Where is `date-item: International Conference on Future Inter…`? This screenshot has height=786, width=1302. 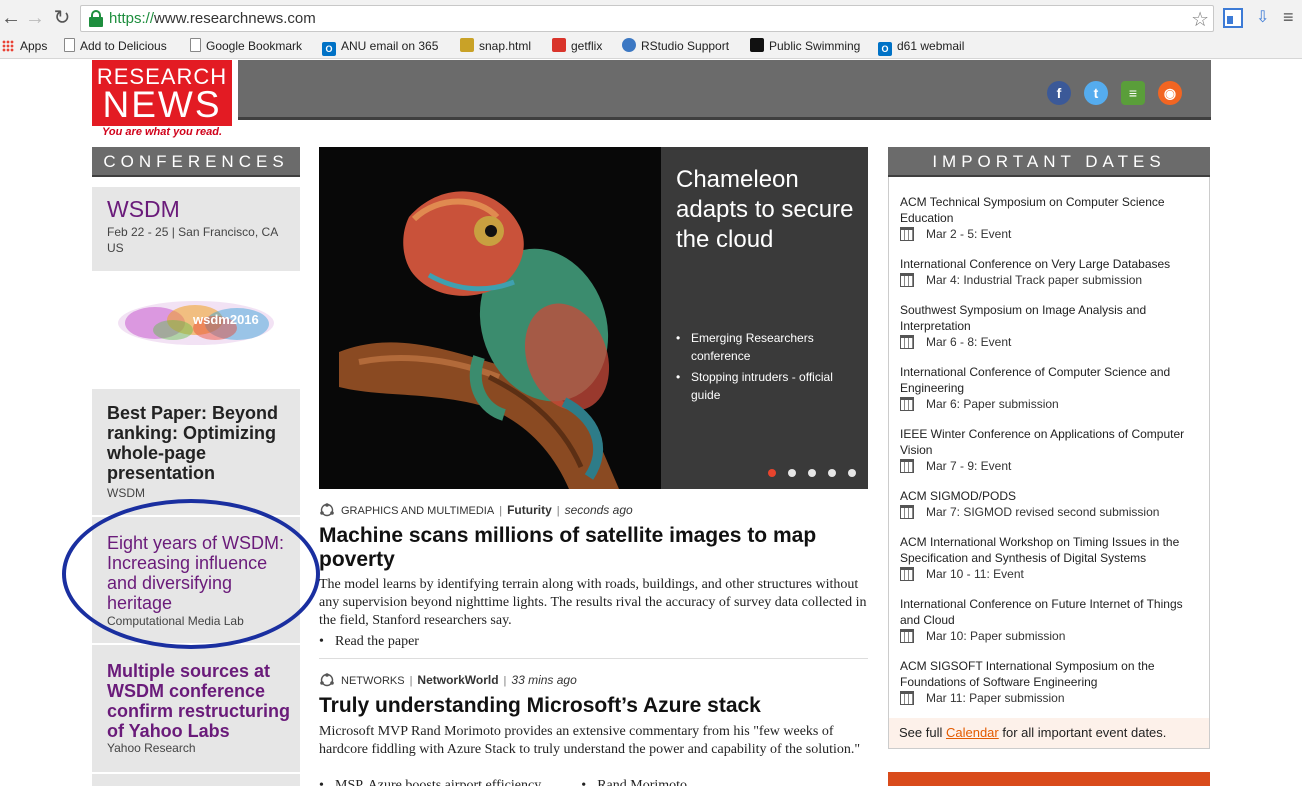
date-item: International Conference on Future Inter… is located at coordinates (1050, 620).